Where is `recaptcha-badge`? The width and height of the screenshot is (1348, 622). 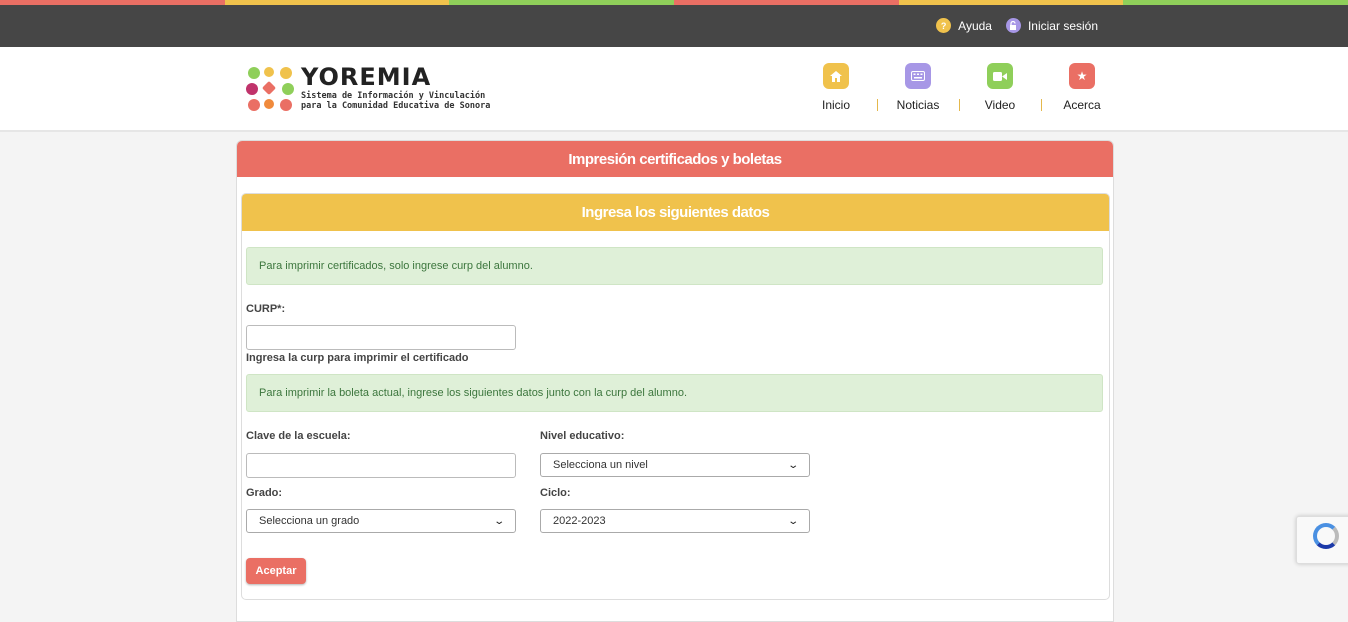
recaptcha-badge is located at coordinates (1322, 540).